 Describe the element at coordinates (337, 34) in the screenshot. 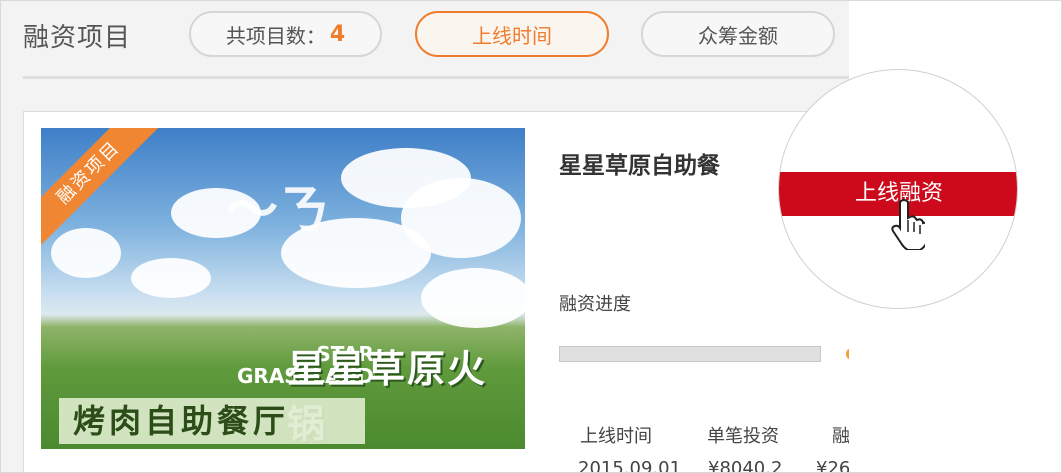

I see `project-count-value: 4` at that location.